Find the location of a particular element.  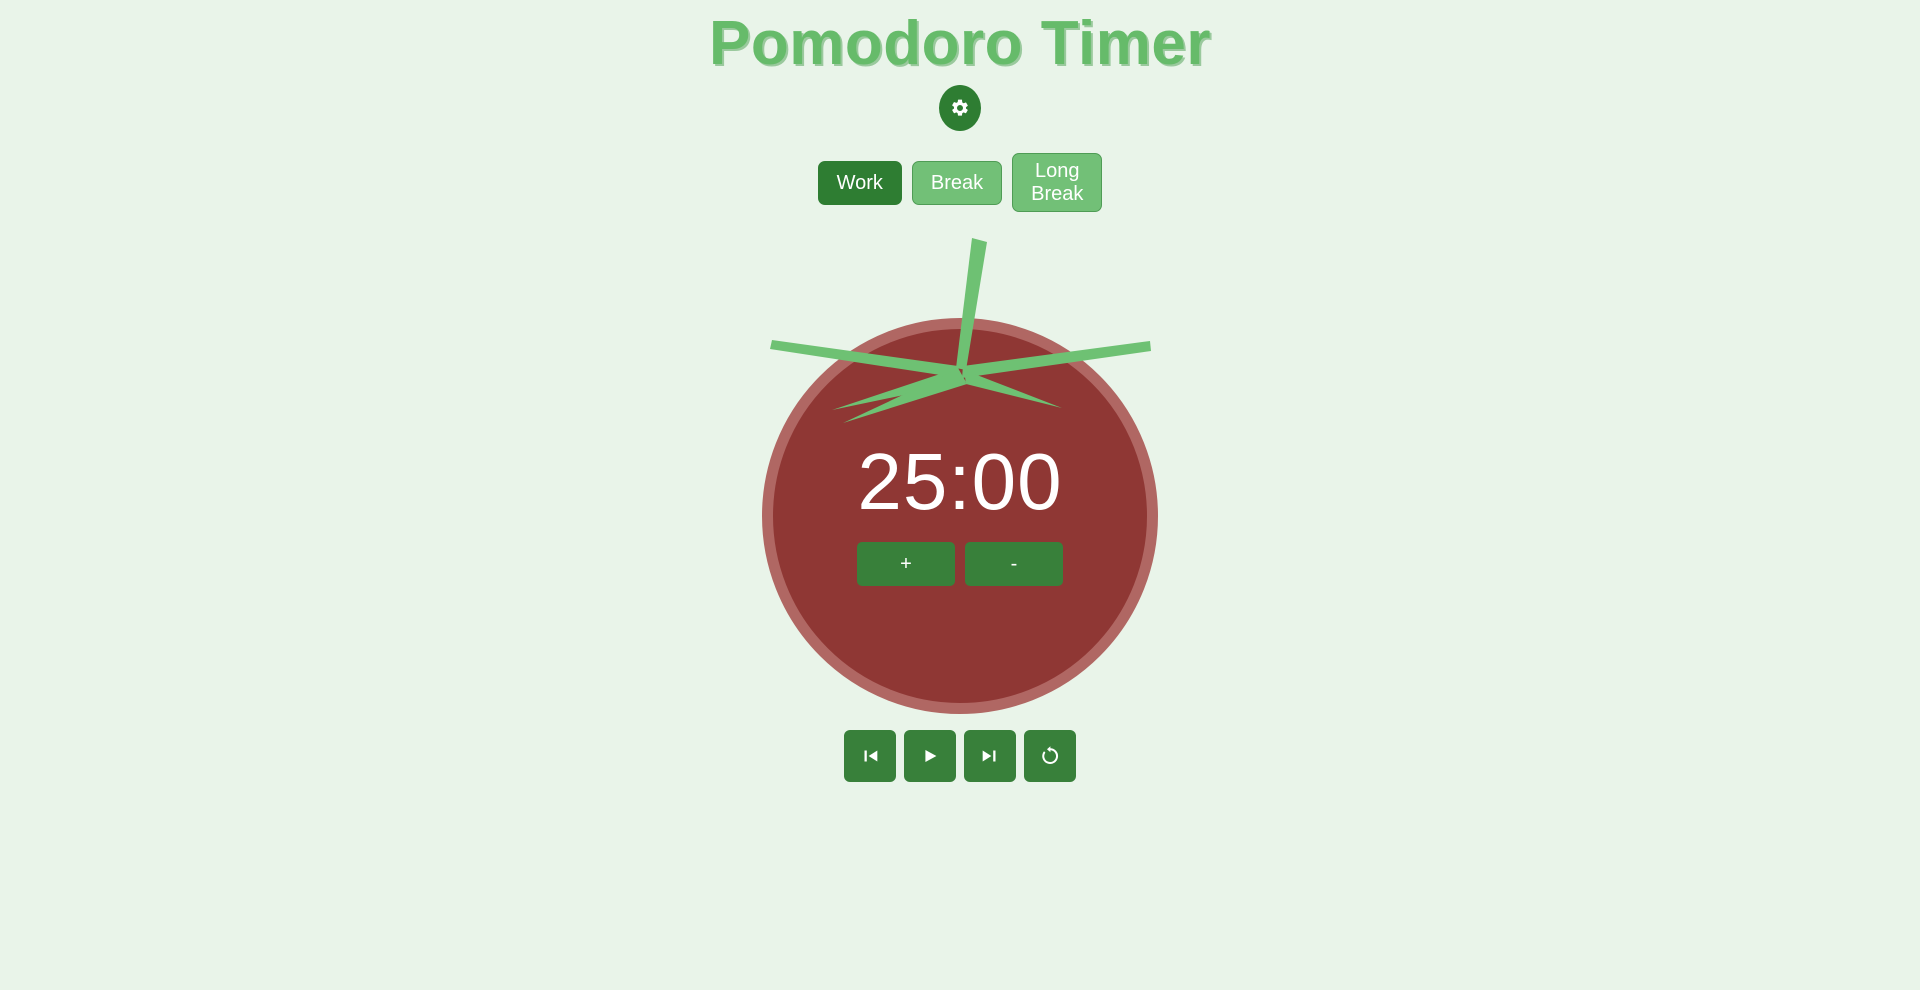

reset-button is located at coordinates (1050, 756).